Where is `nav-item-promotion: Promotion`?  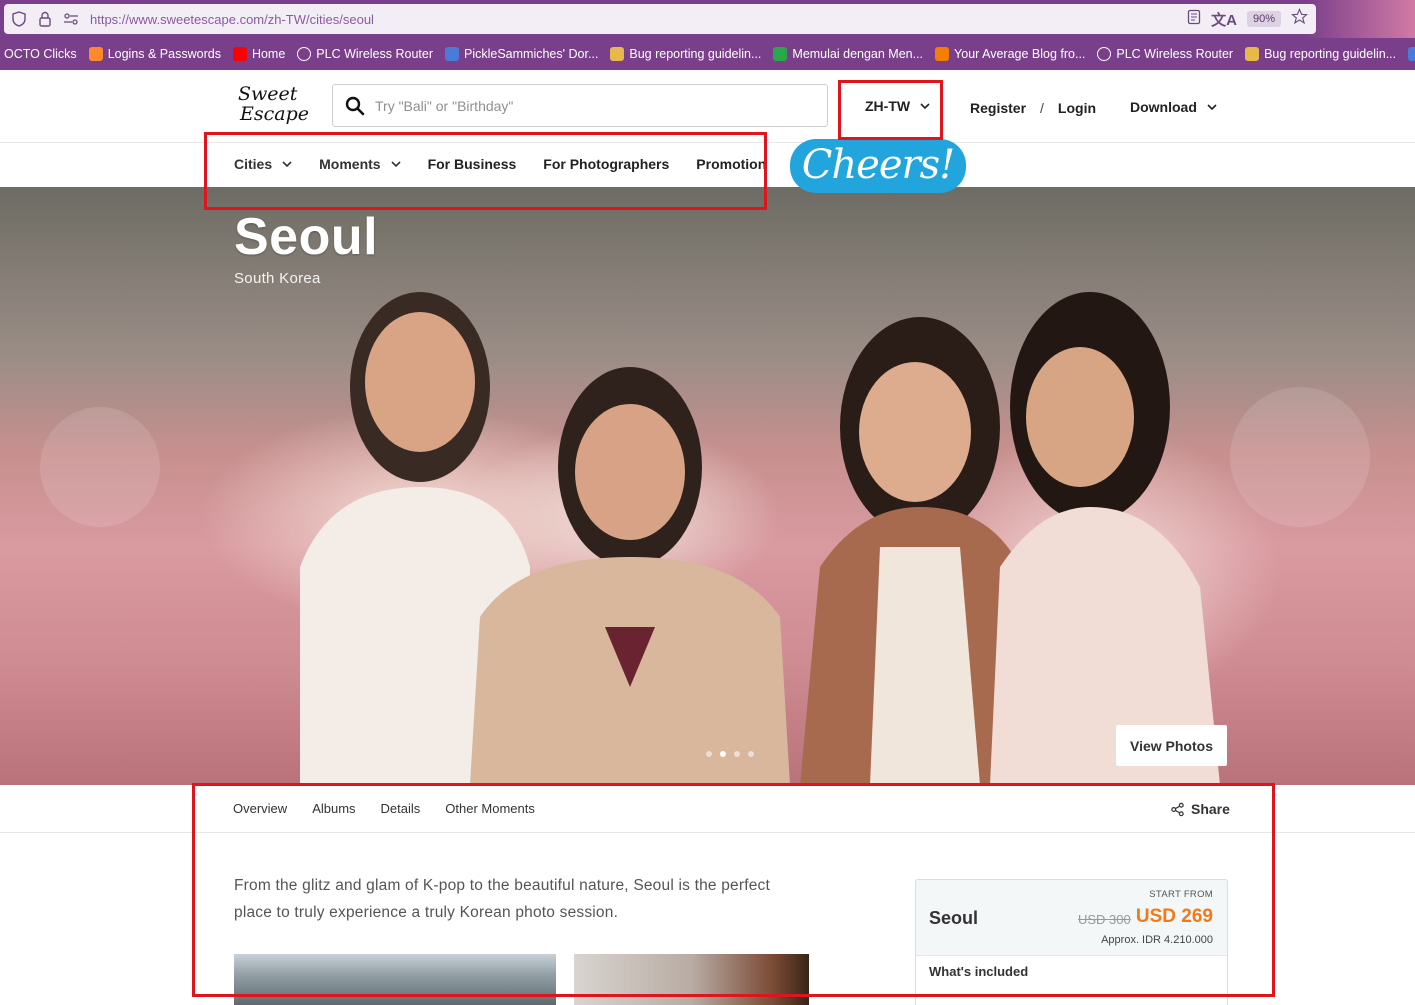 nav-item-promotion: Promotion is located at coordinates (731, 164).